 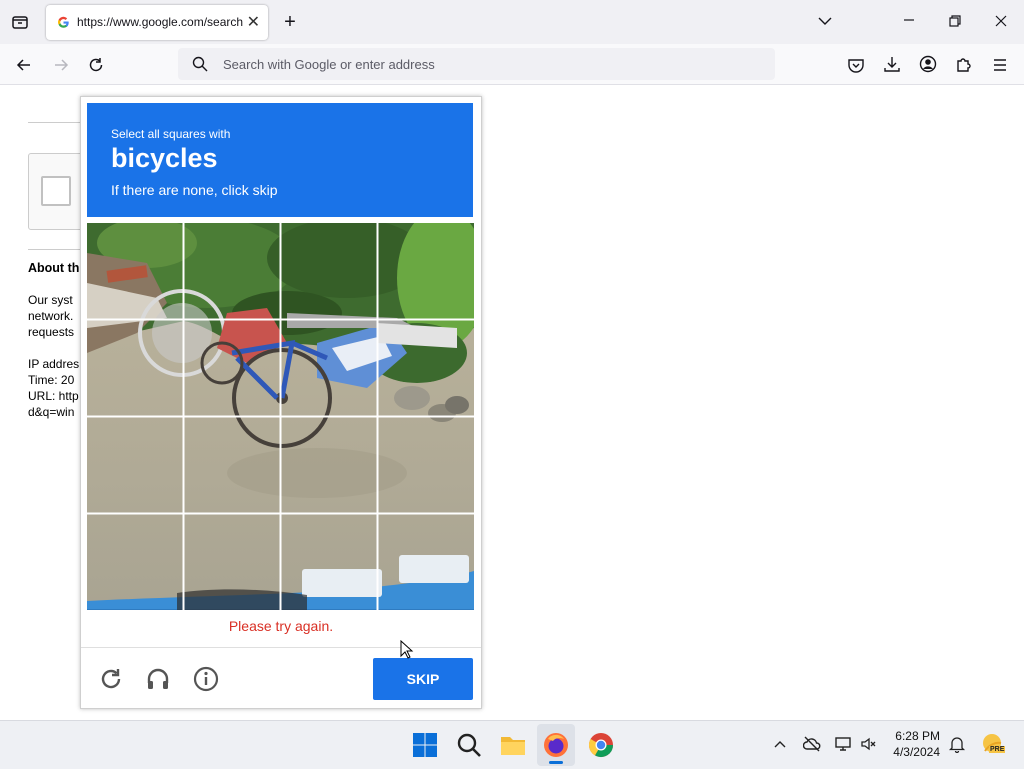 I want to click on error-message: Please try again., so click(x=281, y=626).